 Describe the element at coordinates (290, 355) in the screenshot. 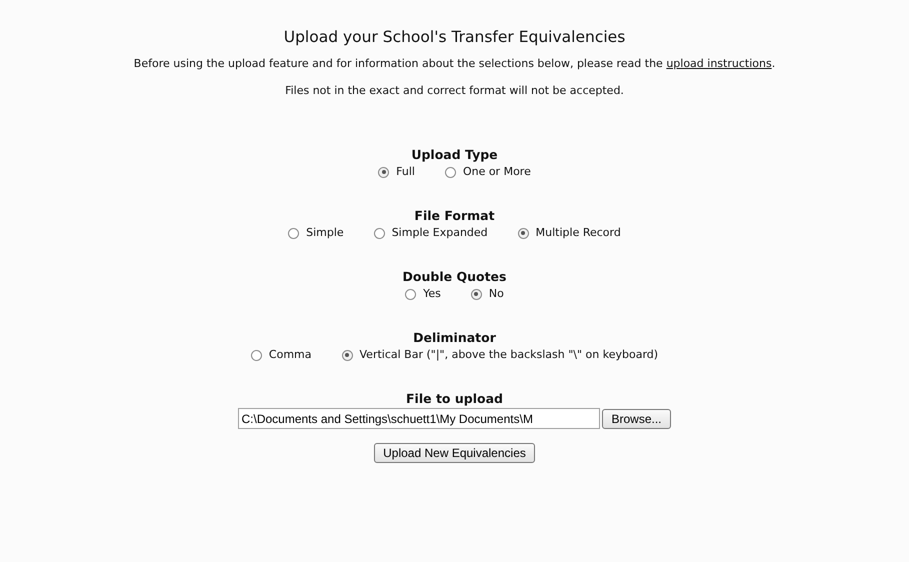

I see `option-label: Comma` at that location.